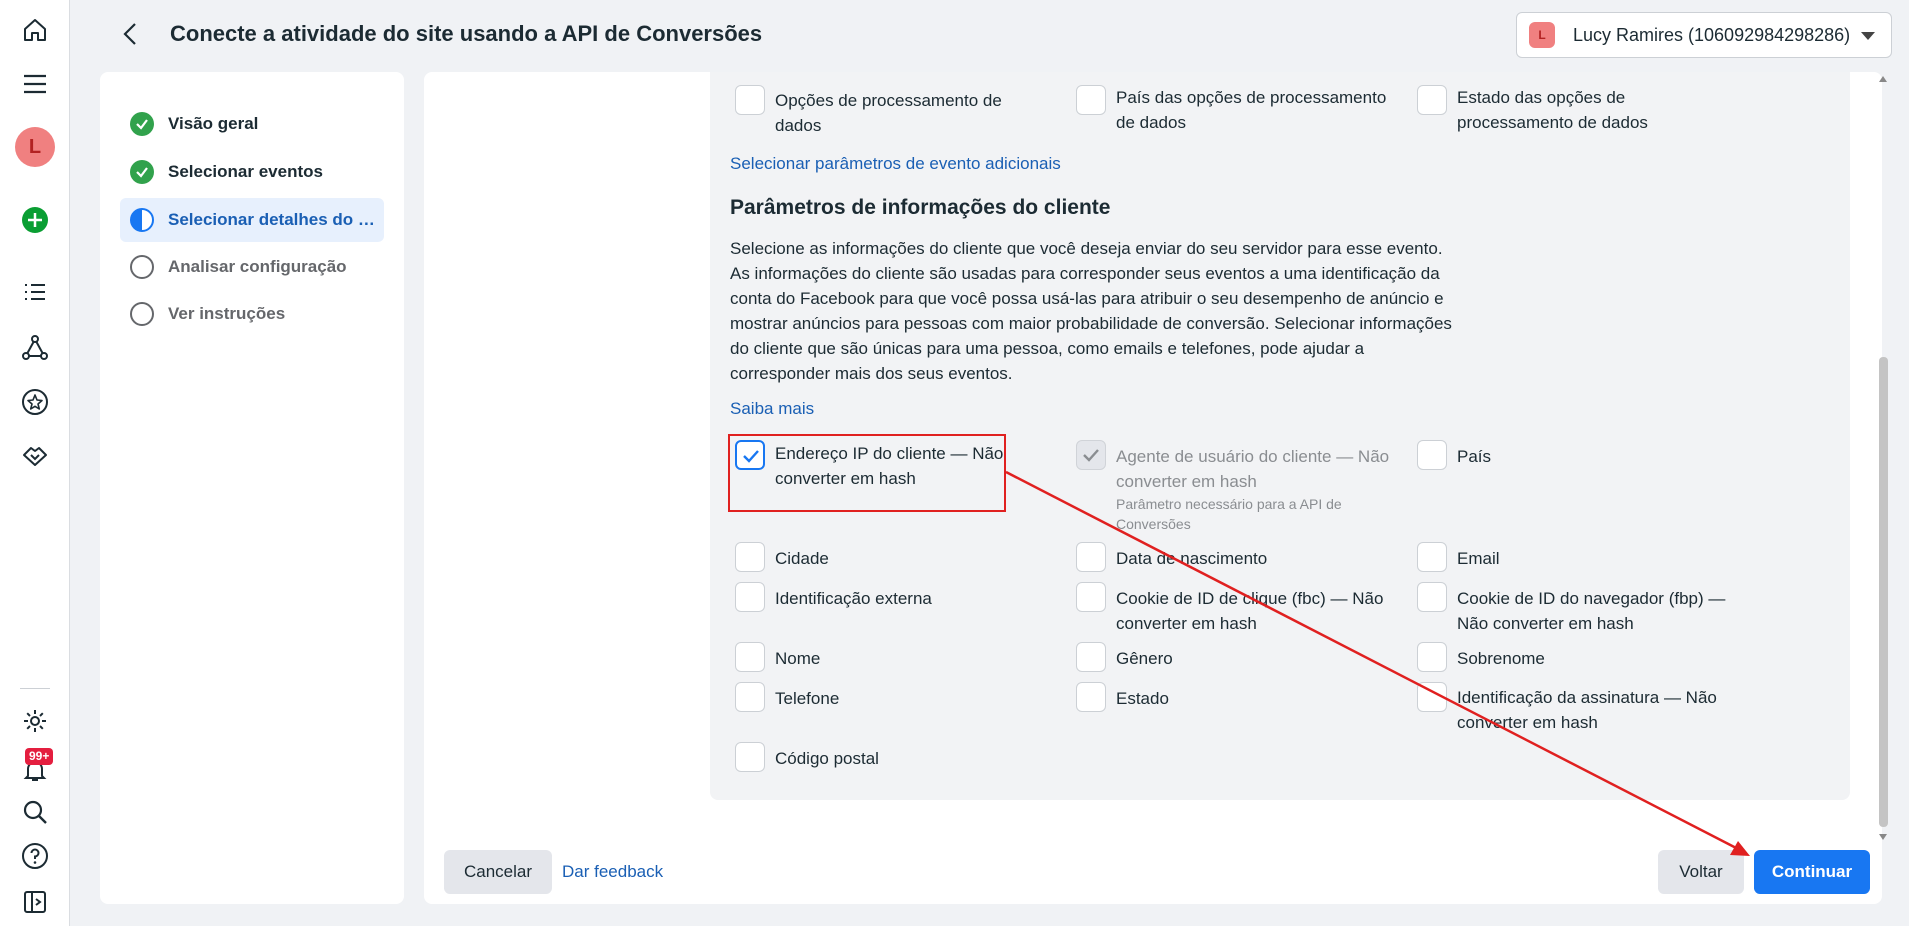  What do you see at coordinates (35, 856) in the screenshot?
I see `help-icon` at bounding box center [35, 856].